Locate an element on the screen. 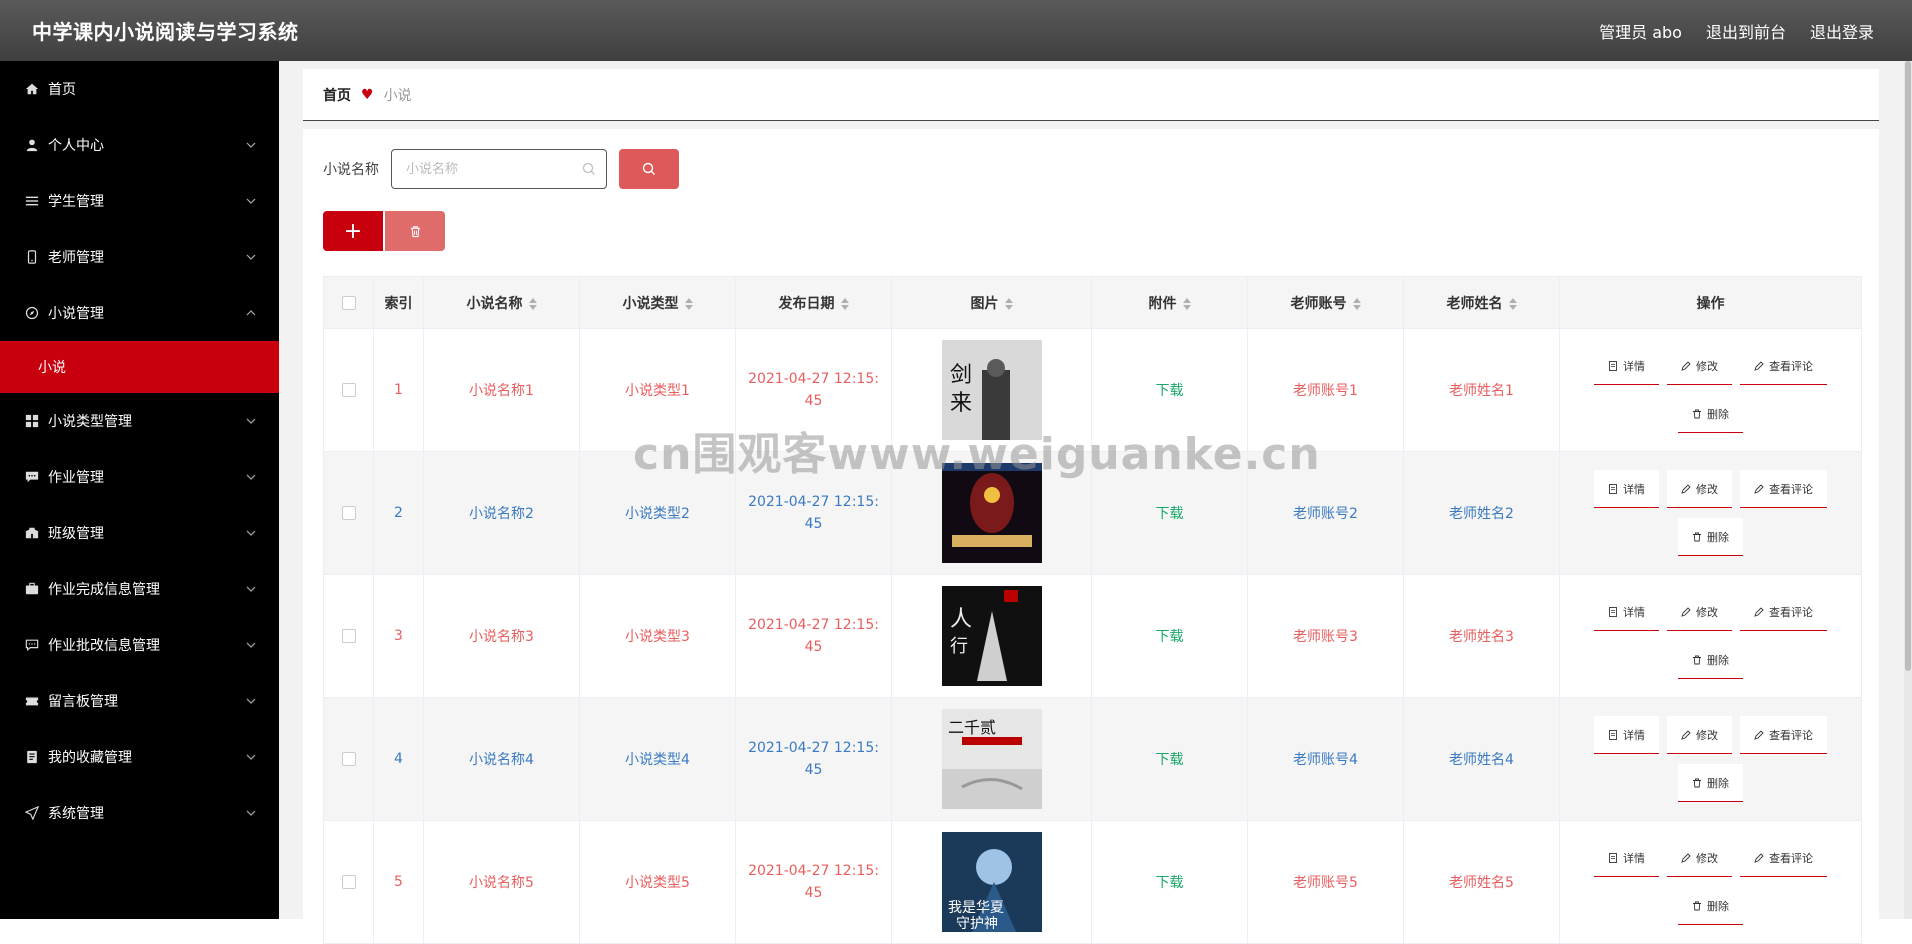  app-title: 中学课内小说阅读与学习系统 is located at coordinates (165, 32).